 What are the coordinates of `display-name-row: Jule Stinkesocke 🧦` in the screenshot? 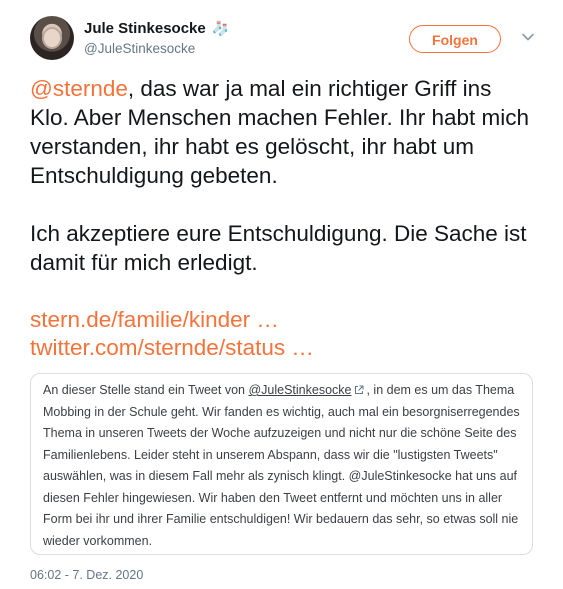 It's located at (156, 28).